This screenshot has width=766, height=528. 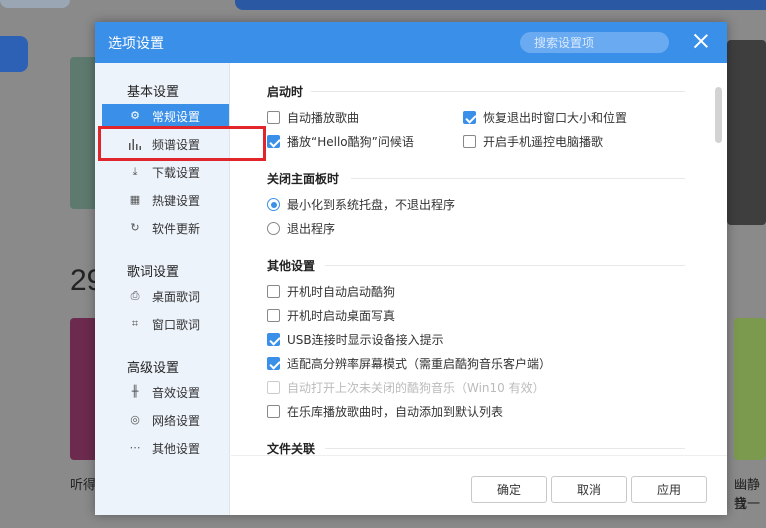 What do you see at coordinates (718, 115) in the screenshot?
I see `scrollbar-thumb` at bounding box center [718, 115].